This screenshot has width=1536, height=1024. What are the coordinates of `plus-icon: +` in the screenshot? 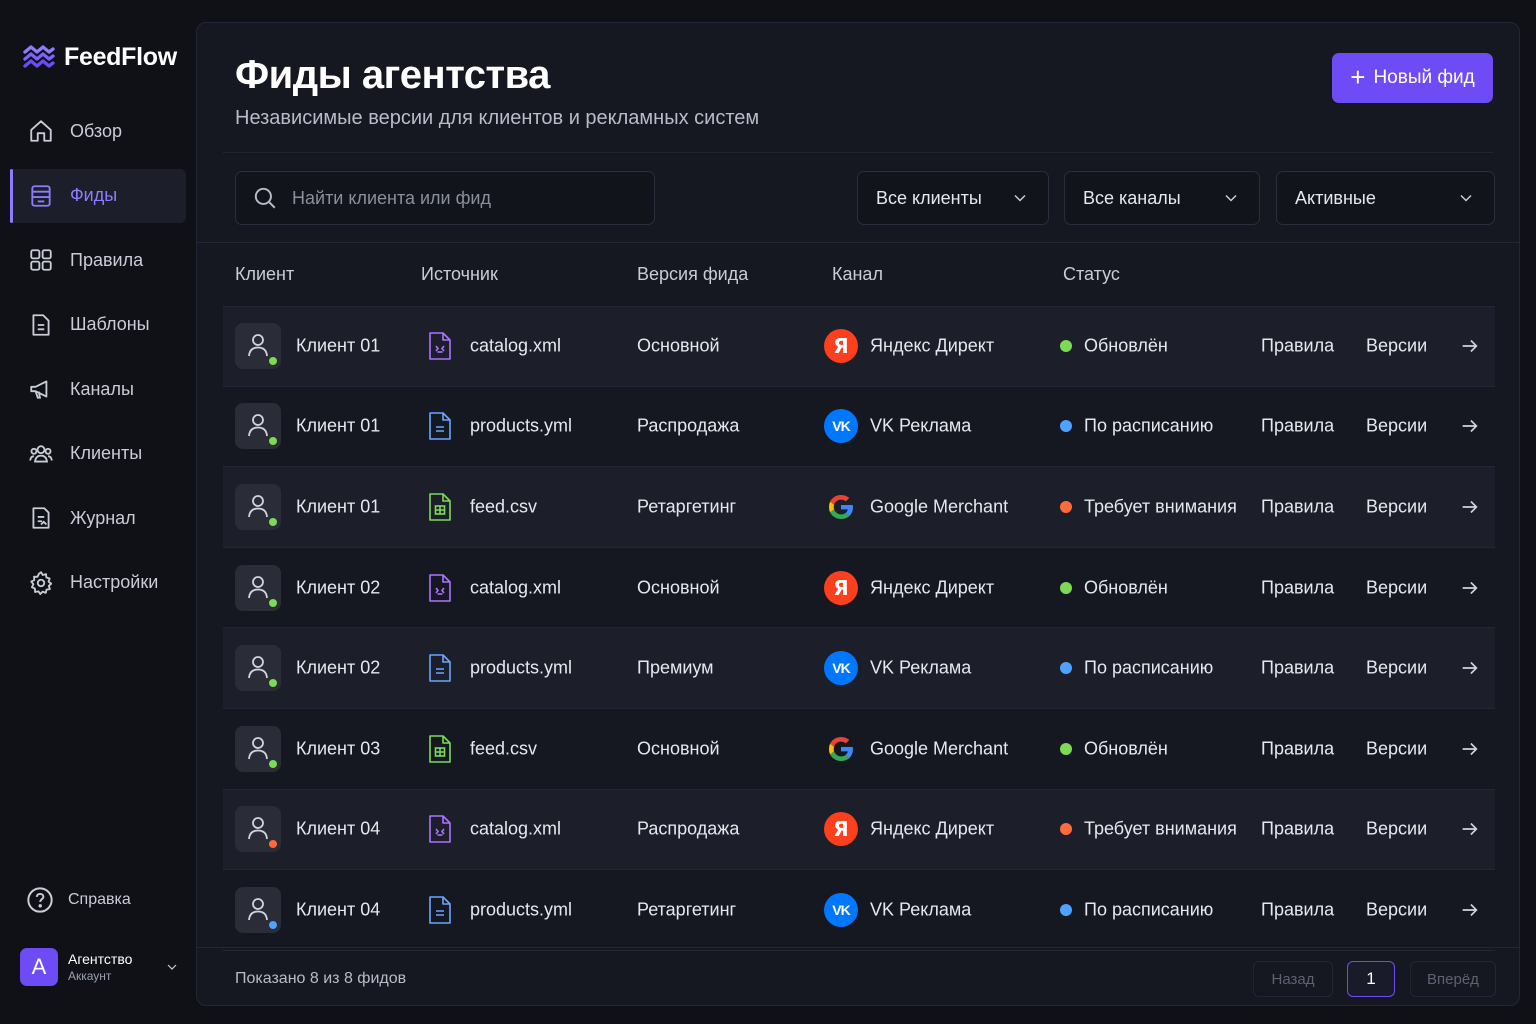 It's located at (1358, 77).